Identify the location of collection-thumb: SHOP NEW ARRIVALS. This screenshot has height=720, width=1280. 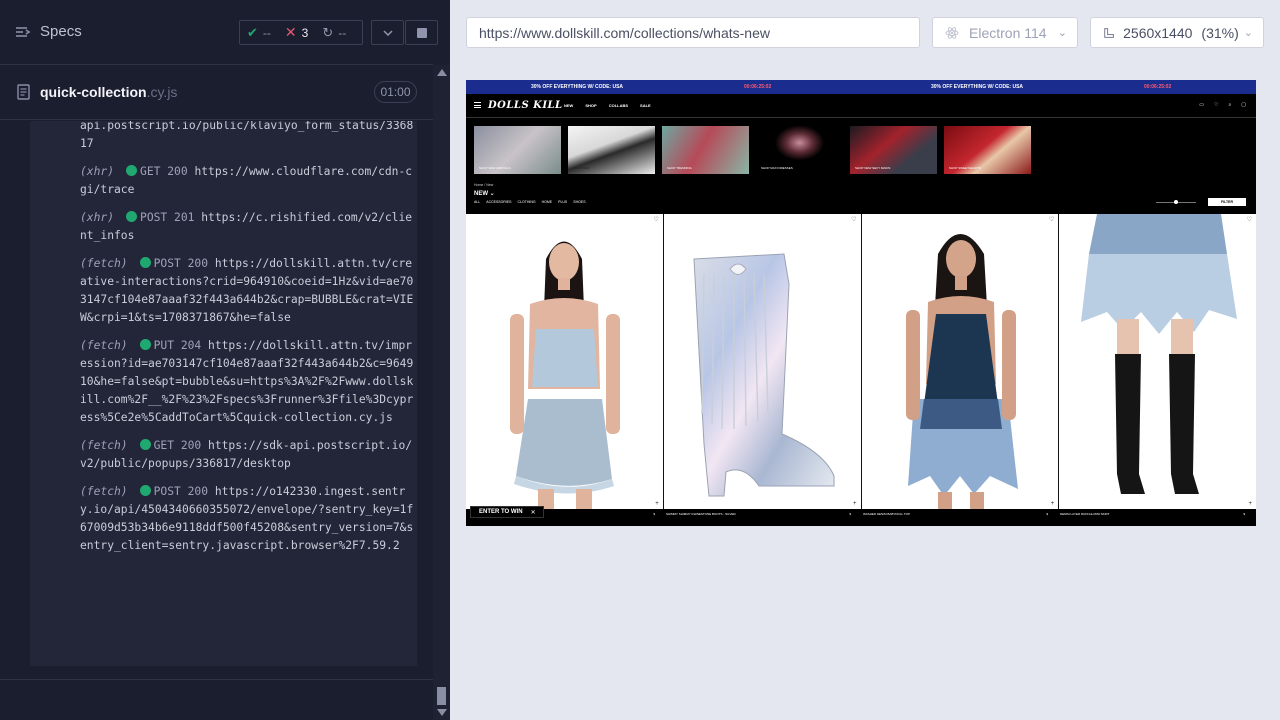
(517, 150).